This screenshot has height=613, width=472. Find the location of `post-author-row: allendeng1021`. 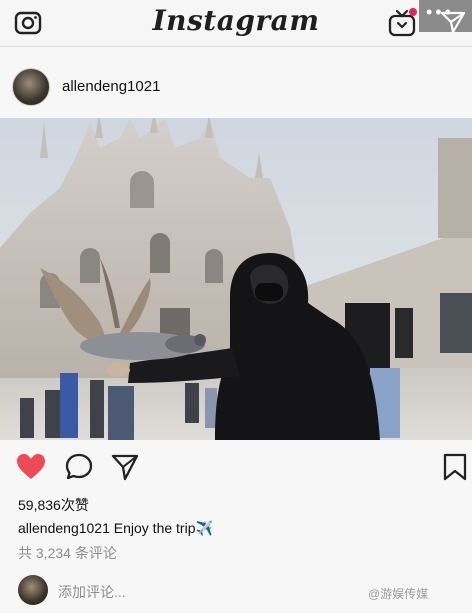

post-author-row: allendeng1021 is located at coordinates (236, 86).